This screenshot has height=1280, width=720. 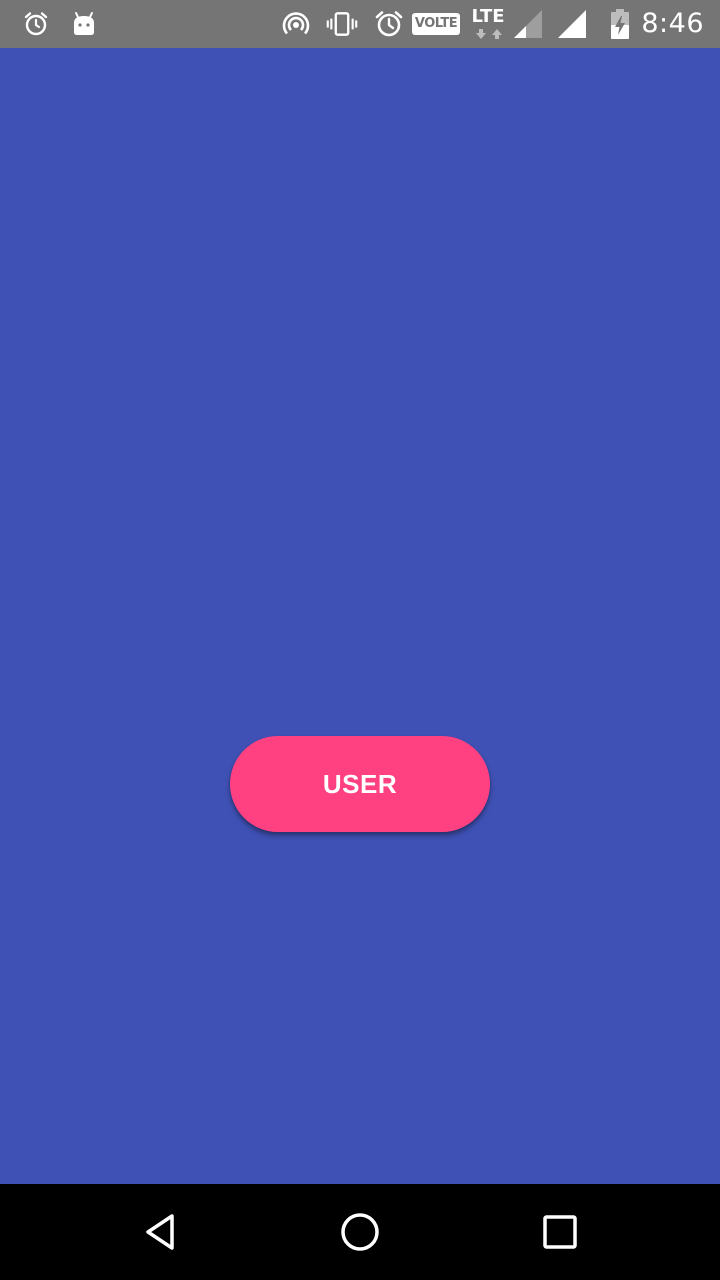 I want to click on user-button: USER, so click(x=360, y=784).